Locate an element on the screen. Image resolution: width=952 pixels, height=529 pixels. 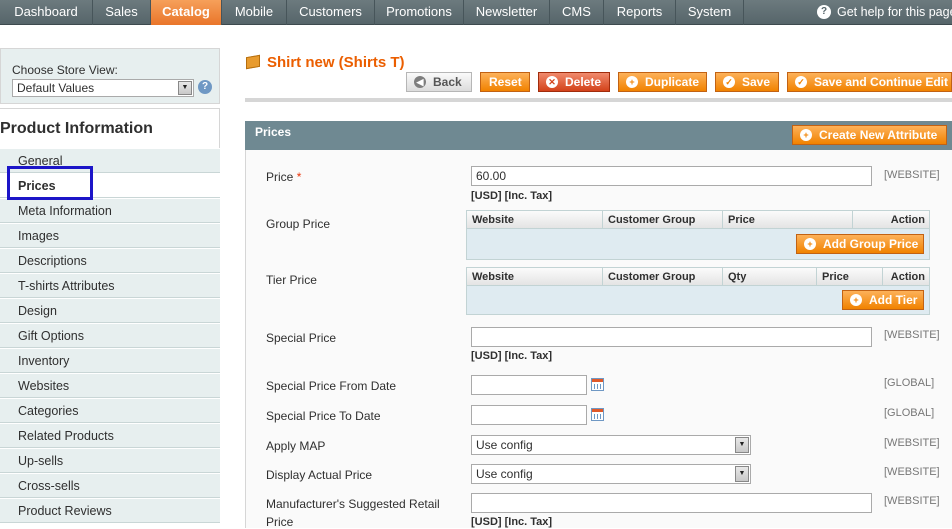
add-group-price-label: Add Group Price is located at coordinates (871, 244).